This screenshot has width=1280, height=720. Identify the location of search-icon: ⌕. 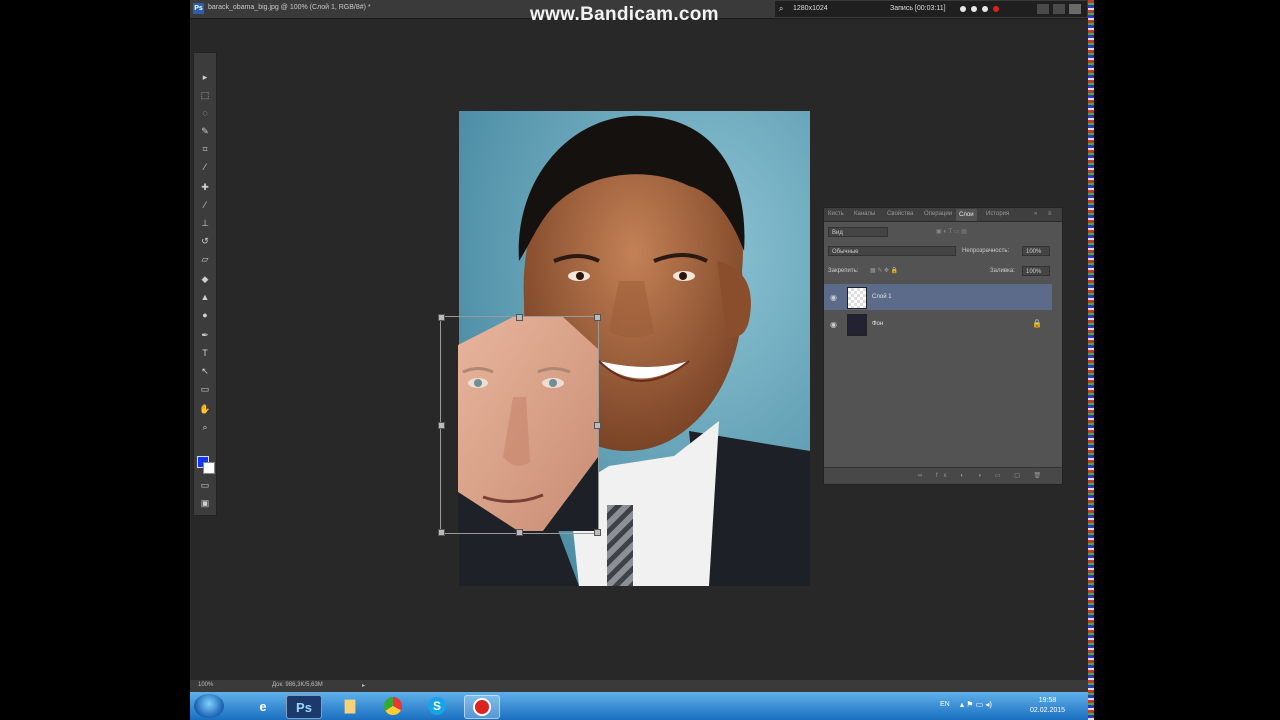
(781, 9).